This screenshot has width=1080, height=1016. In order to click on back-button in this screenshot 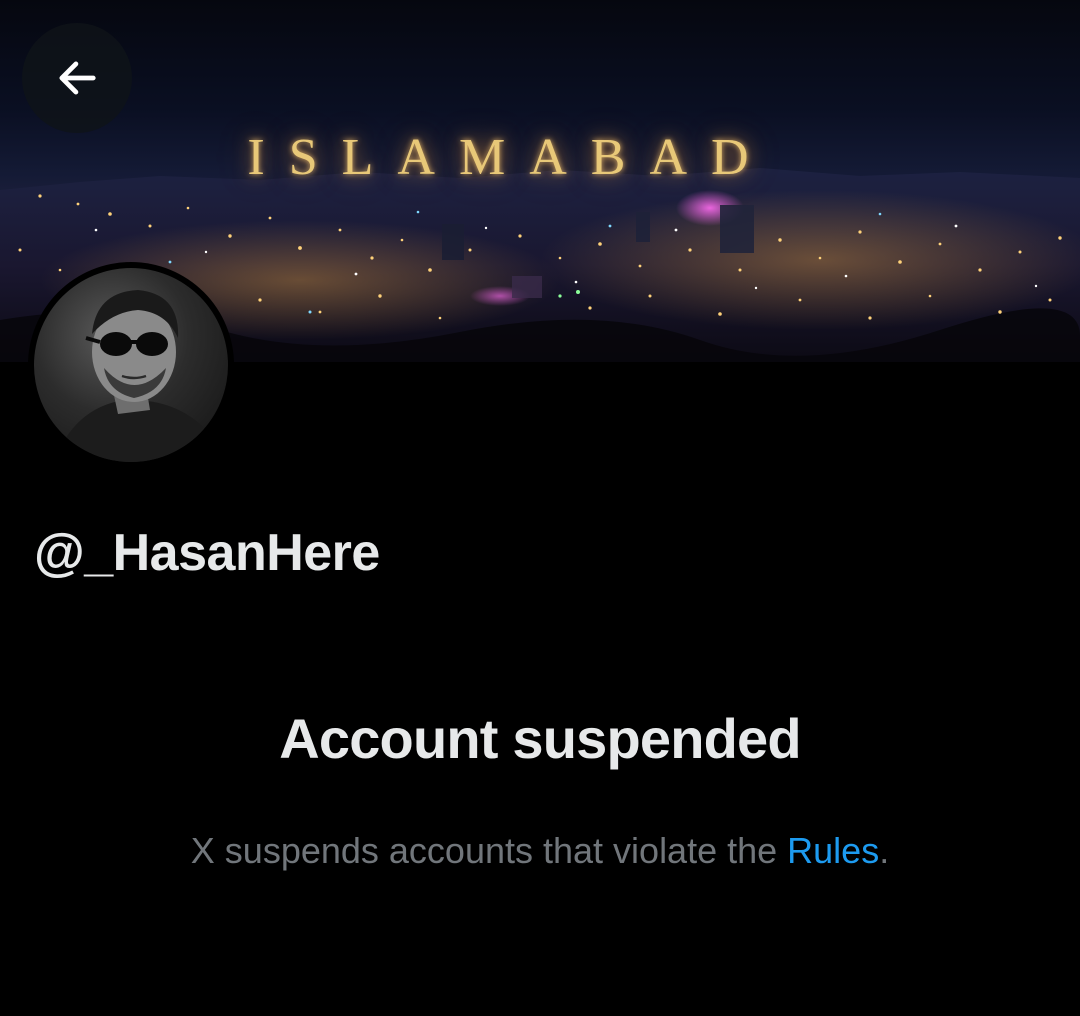, I will do `click(77, 78)`.